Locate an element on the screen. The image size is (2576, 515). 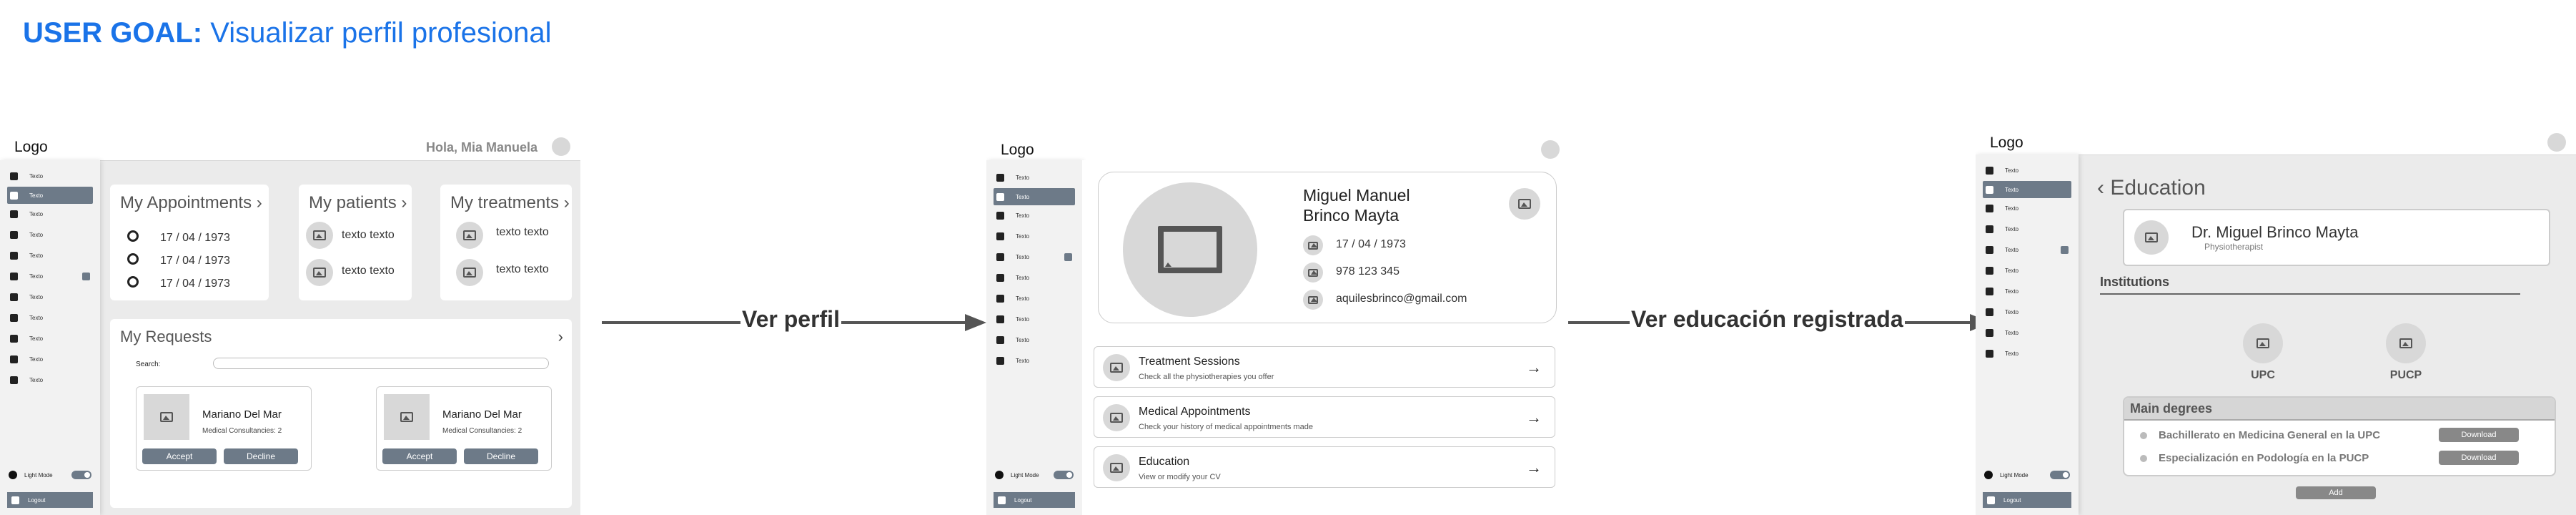
grid-icon is located at coordinates (1000, 278).